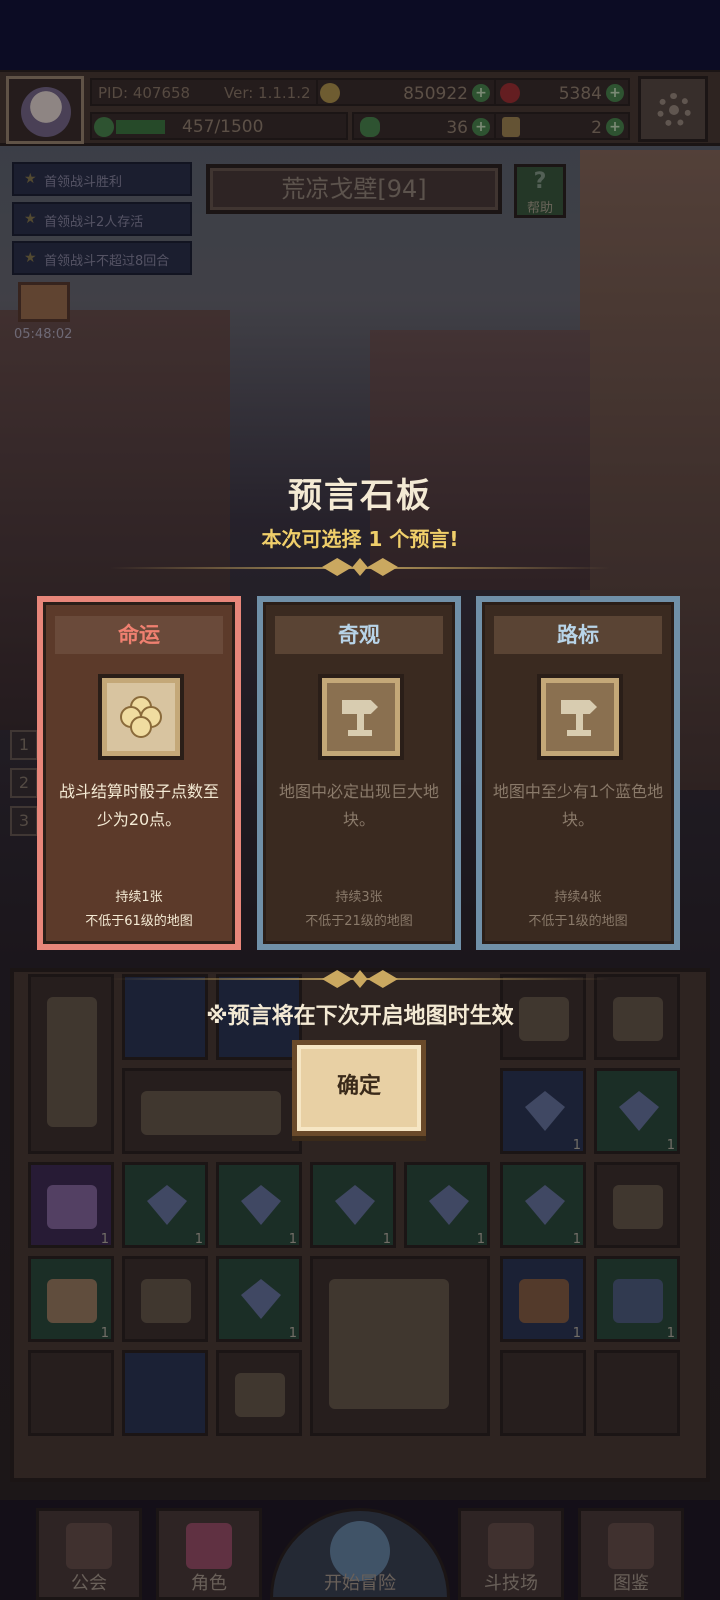 The width and height of the screenshot is (720, 1600). Describe the element at coordinates (360, 539) in the screenshot. I see `modal-subtitle: 本次可选择 1 个预言!` at that location.